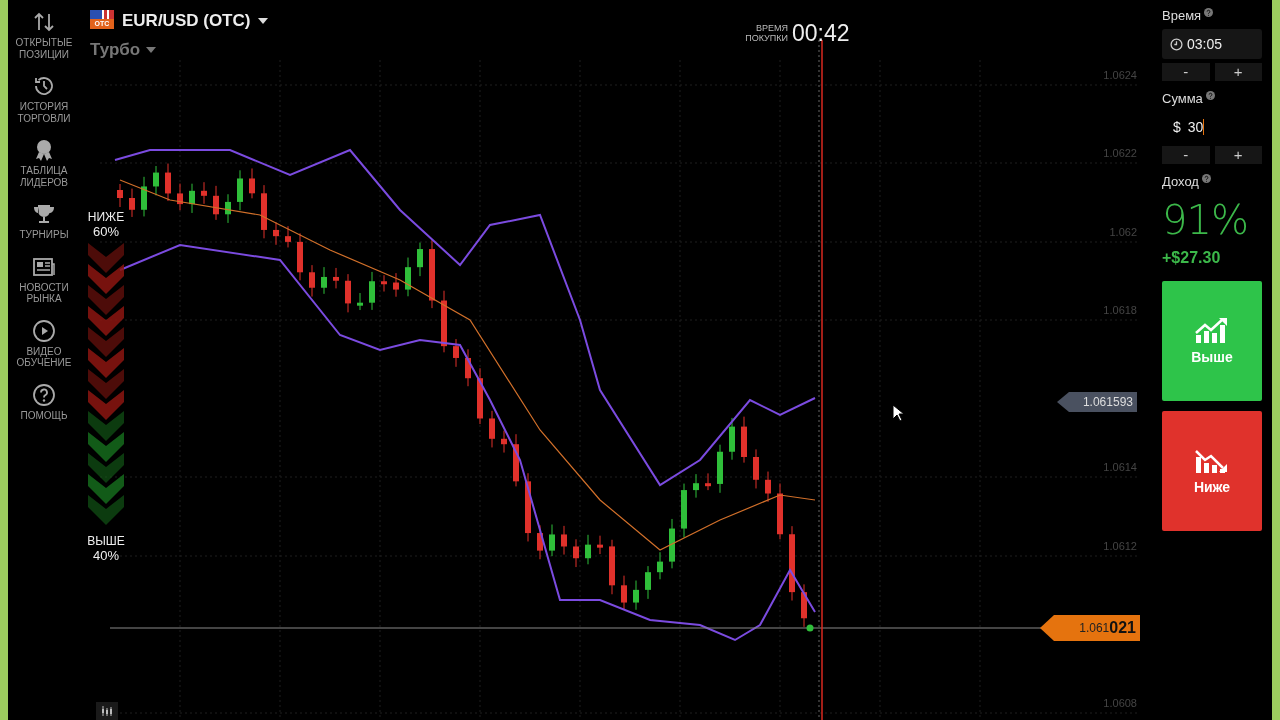 This screenshot has width=1280, height=720. I want to click on sidebar-item: ТУРНИРЫ, so click(44, 221).